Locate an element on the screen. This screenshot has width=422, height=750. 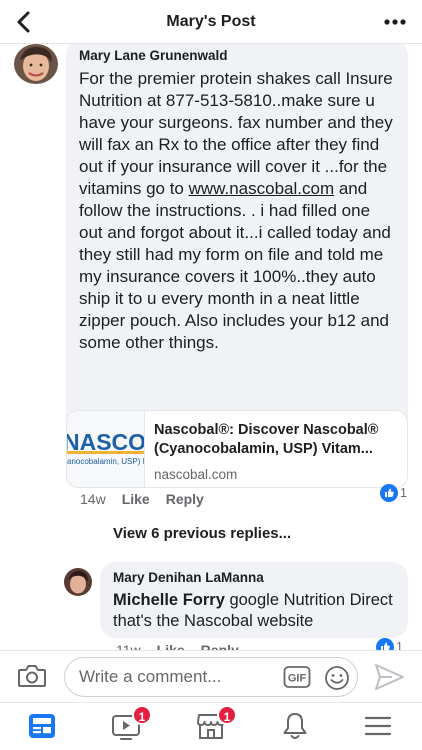
top-bar: Mary's Post is located at coordinates (211, 22).